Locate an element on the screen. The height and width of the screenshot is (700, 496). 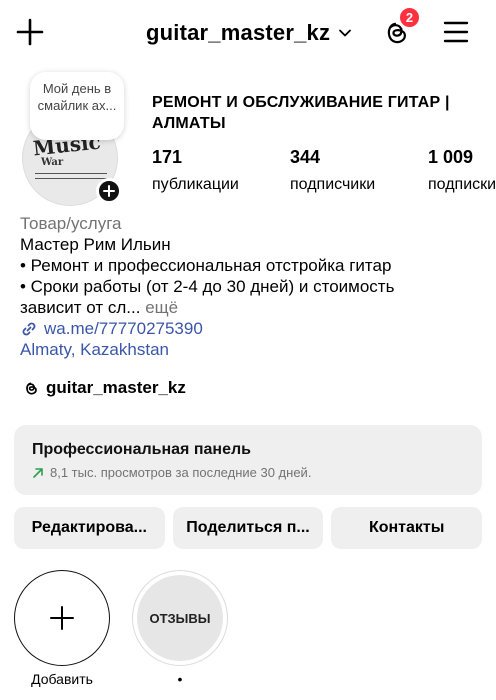
threads-profile-link: guitar_master_kz is located at coordinates (104, 388).